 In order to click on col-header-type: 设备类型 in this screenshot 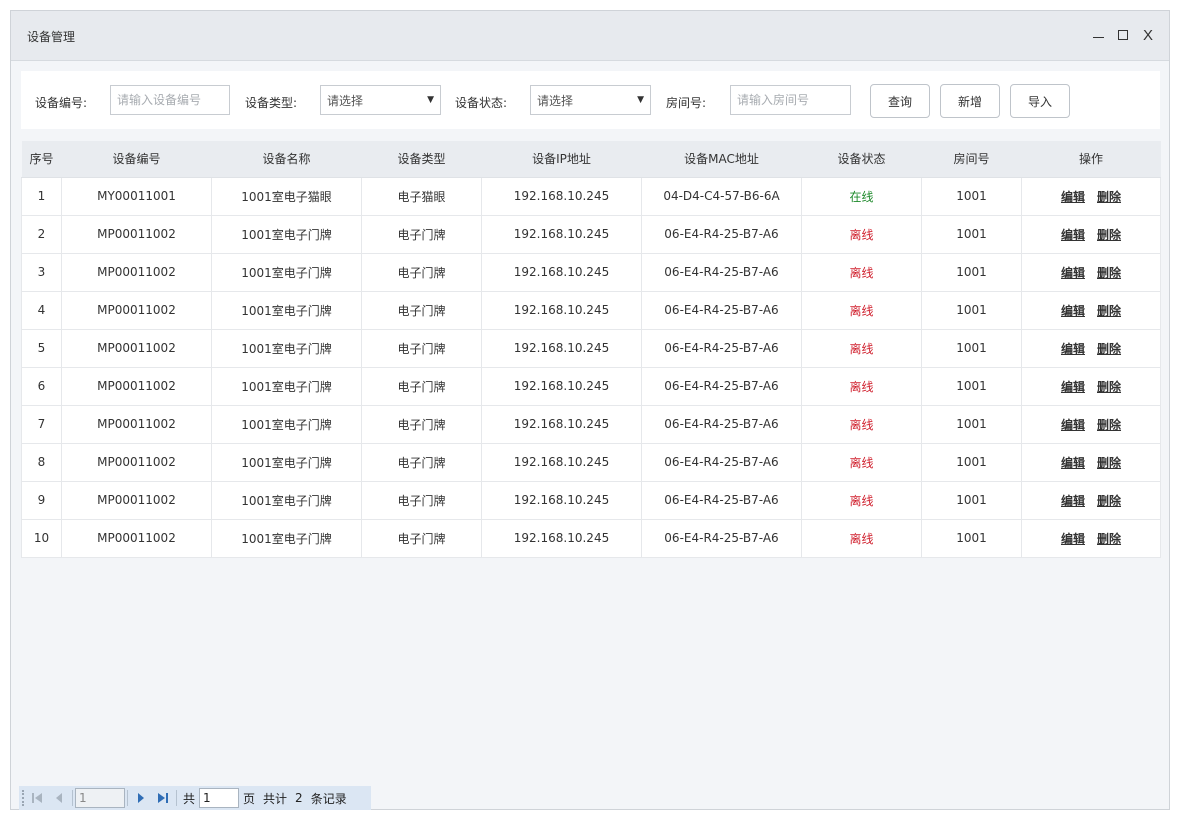, I will do `click(421, 159)`.